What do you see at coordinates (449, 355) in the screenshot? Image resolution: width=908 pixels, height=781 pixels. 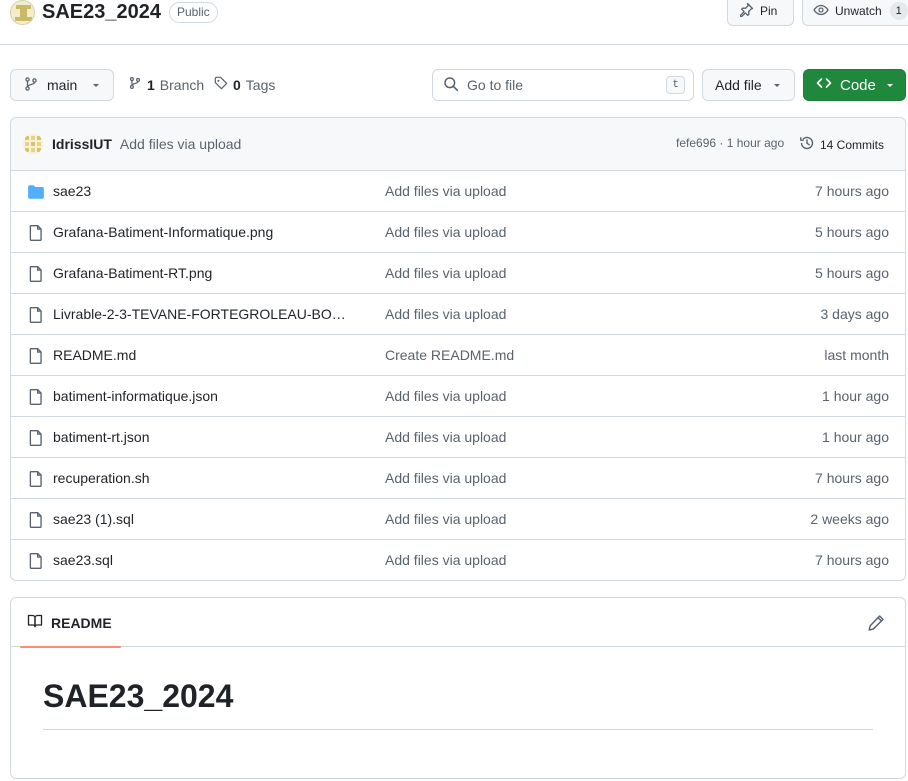 I see `file-commit-message: Create README.md` at bounding box center [449, 355].